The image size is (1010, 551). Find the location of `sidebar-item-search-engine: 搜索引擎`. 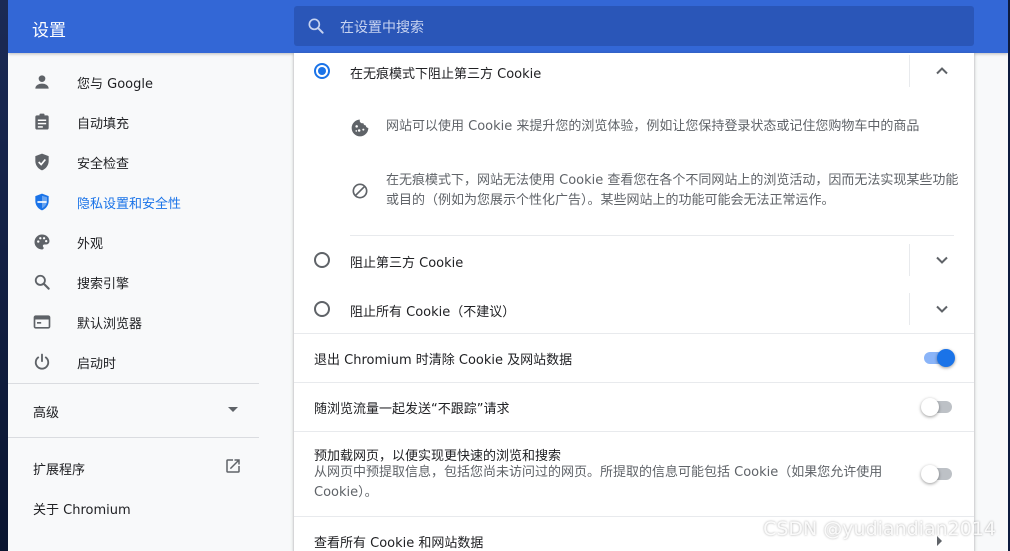

sidebar-item-search-engine: 搜索引擎 is located at coordinates (134, 282).